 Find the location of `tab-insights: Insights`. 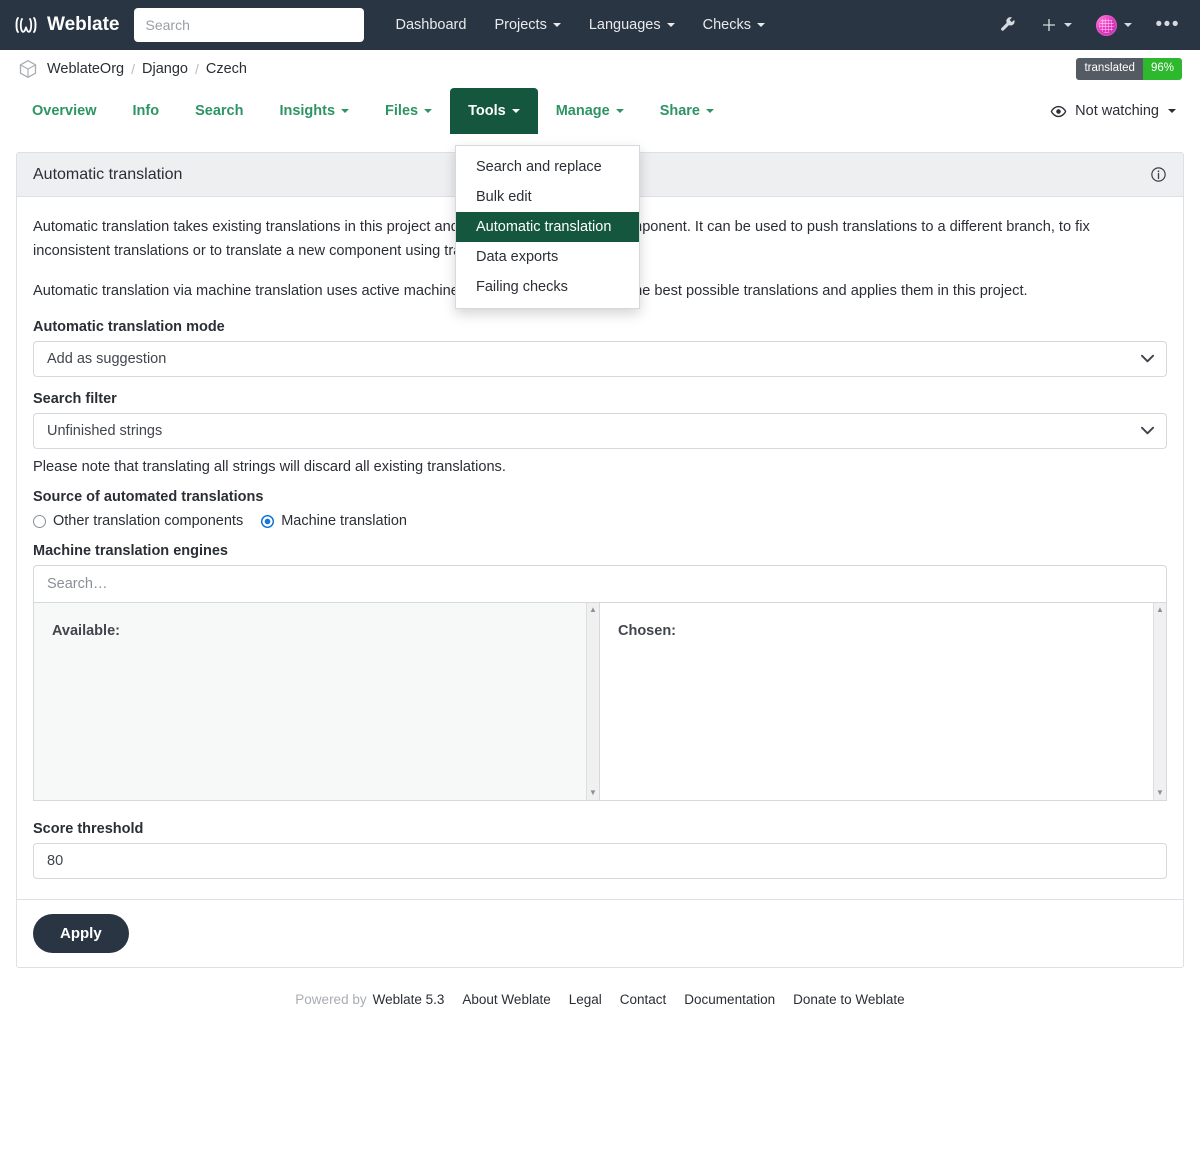

tab-insights: Insights is located at coordinates (314, 111).